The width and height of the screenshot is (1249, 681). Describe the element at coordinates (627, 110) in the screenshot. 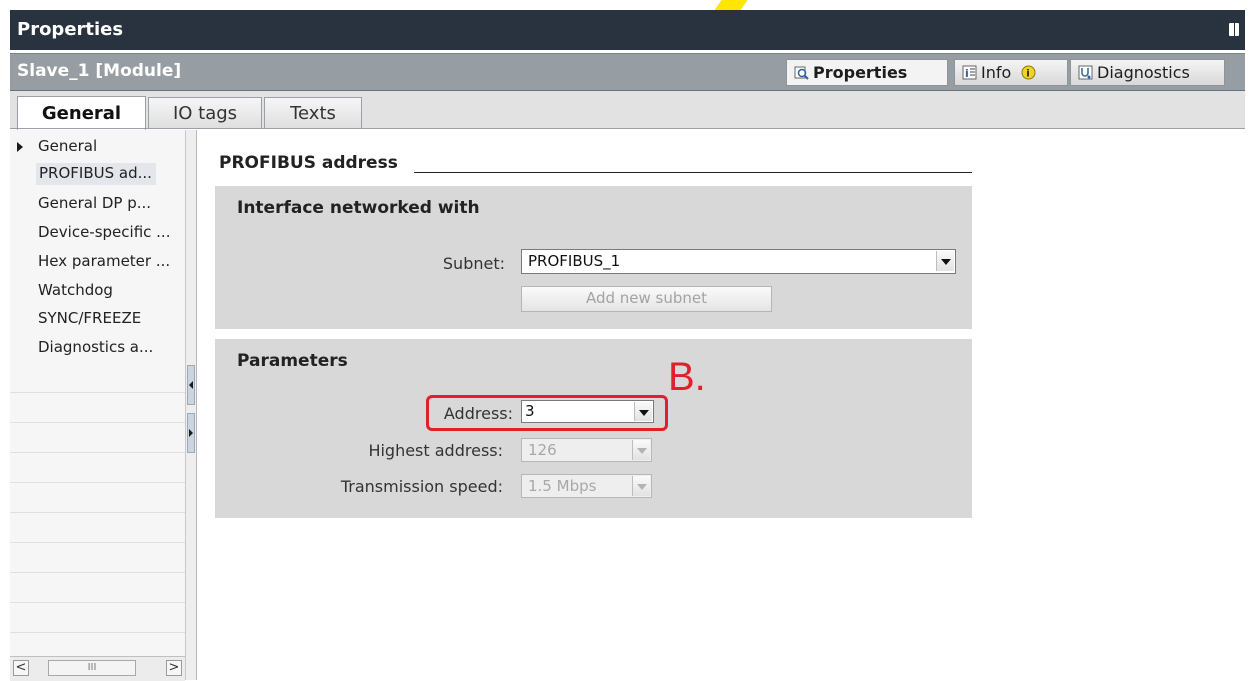

I see `tab-strip: General IO tags Texts` at that location.